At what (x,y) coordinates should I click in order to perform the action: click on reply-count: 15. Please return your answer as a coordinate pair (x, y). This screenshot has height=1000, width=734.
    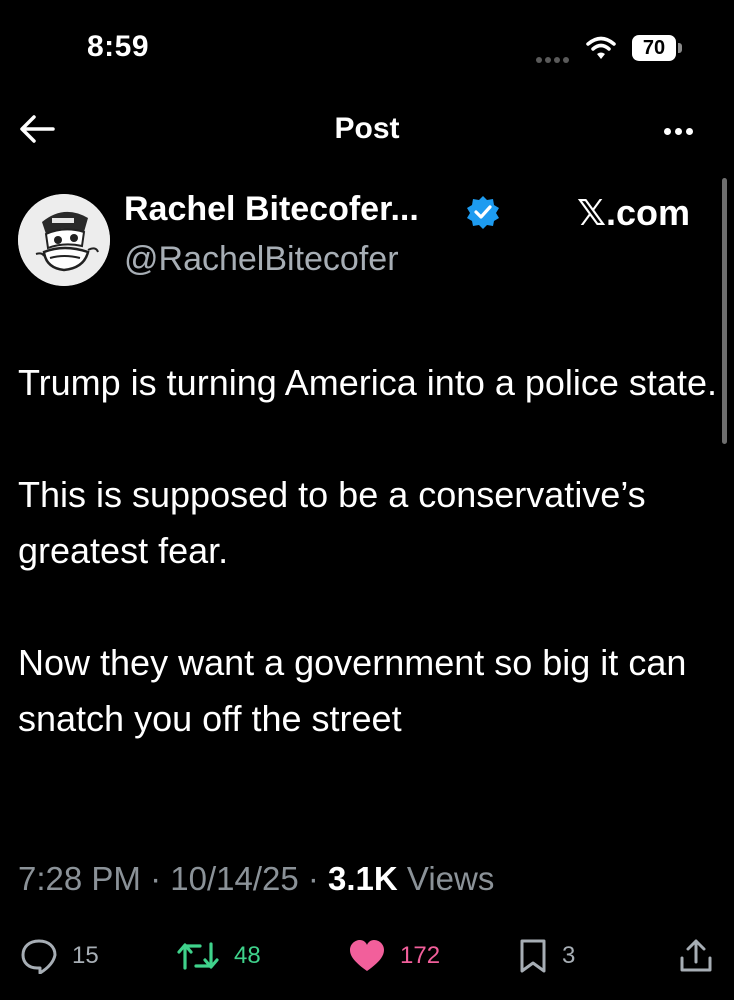
    Looking at the image, I should click on (85, 955).